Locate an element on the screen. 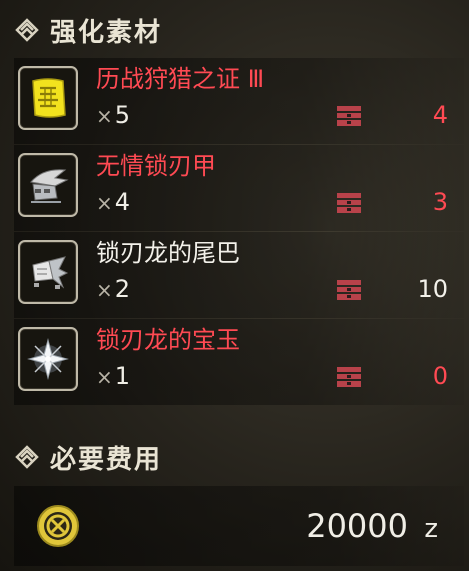  materials-section-header: 强化素材 is located at coordinates (88, 30).